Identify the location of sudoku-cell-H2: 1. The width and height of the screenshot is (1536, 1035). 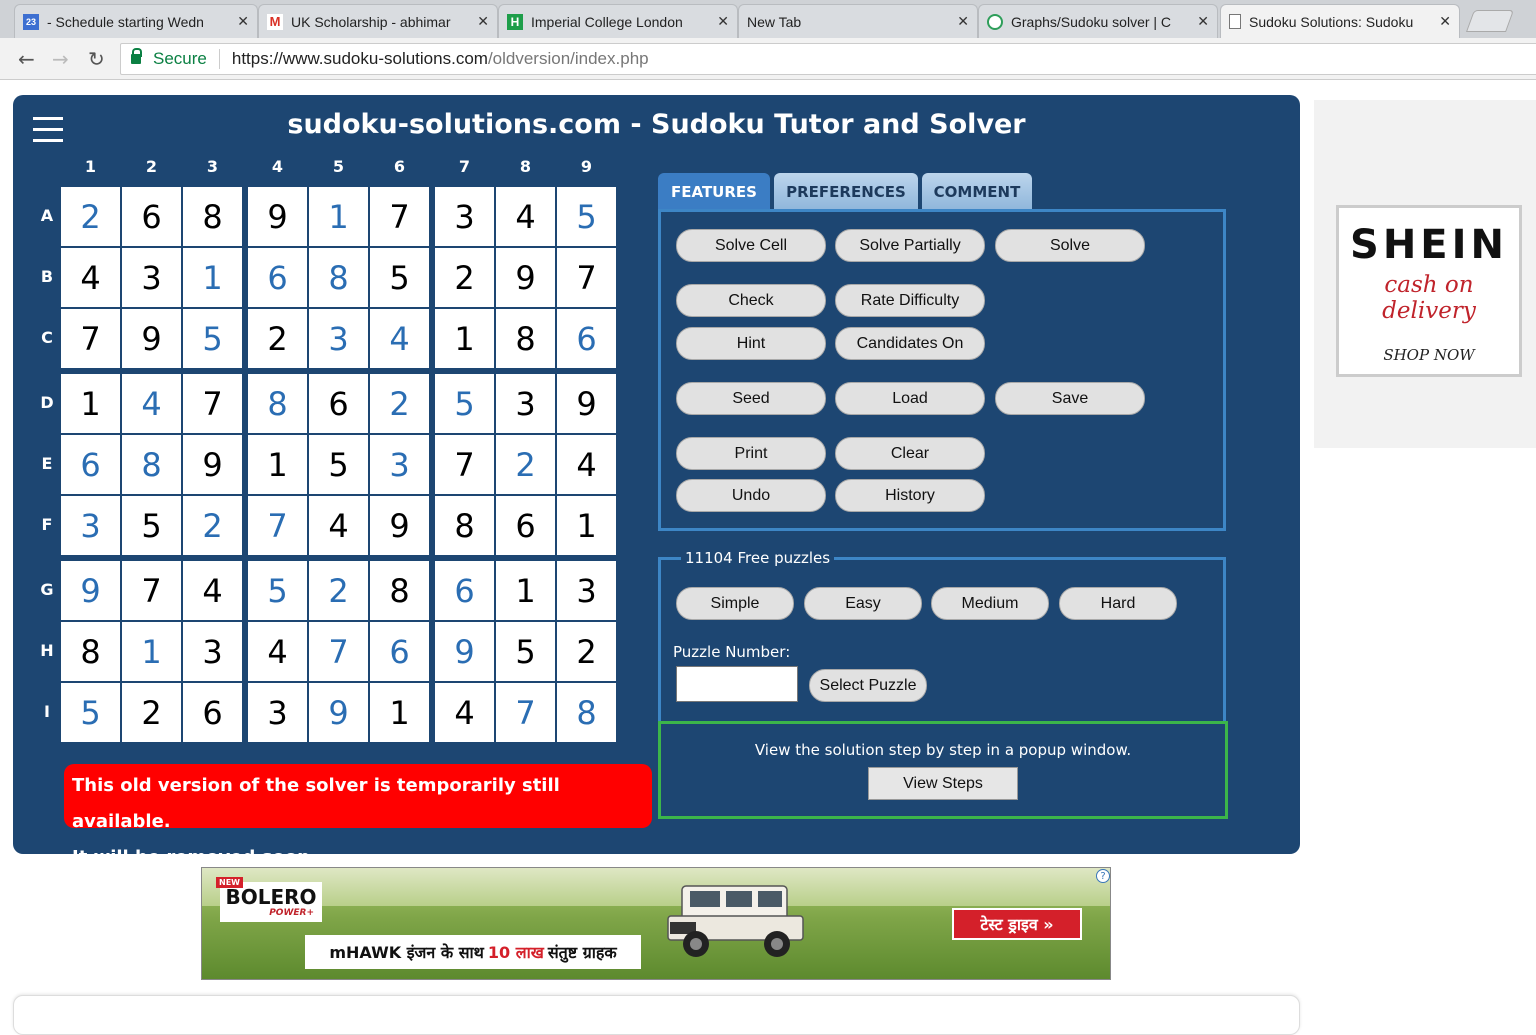
(151, 651).